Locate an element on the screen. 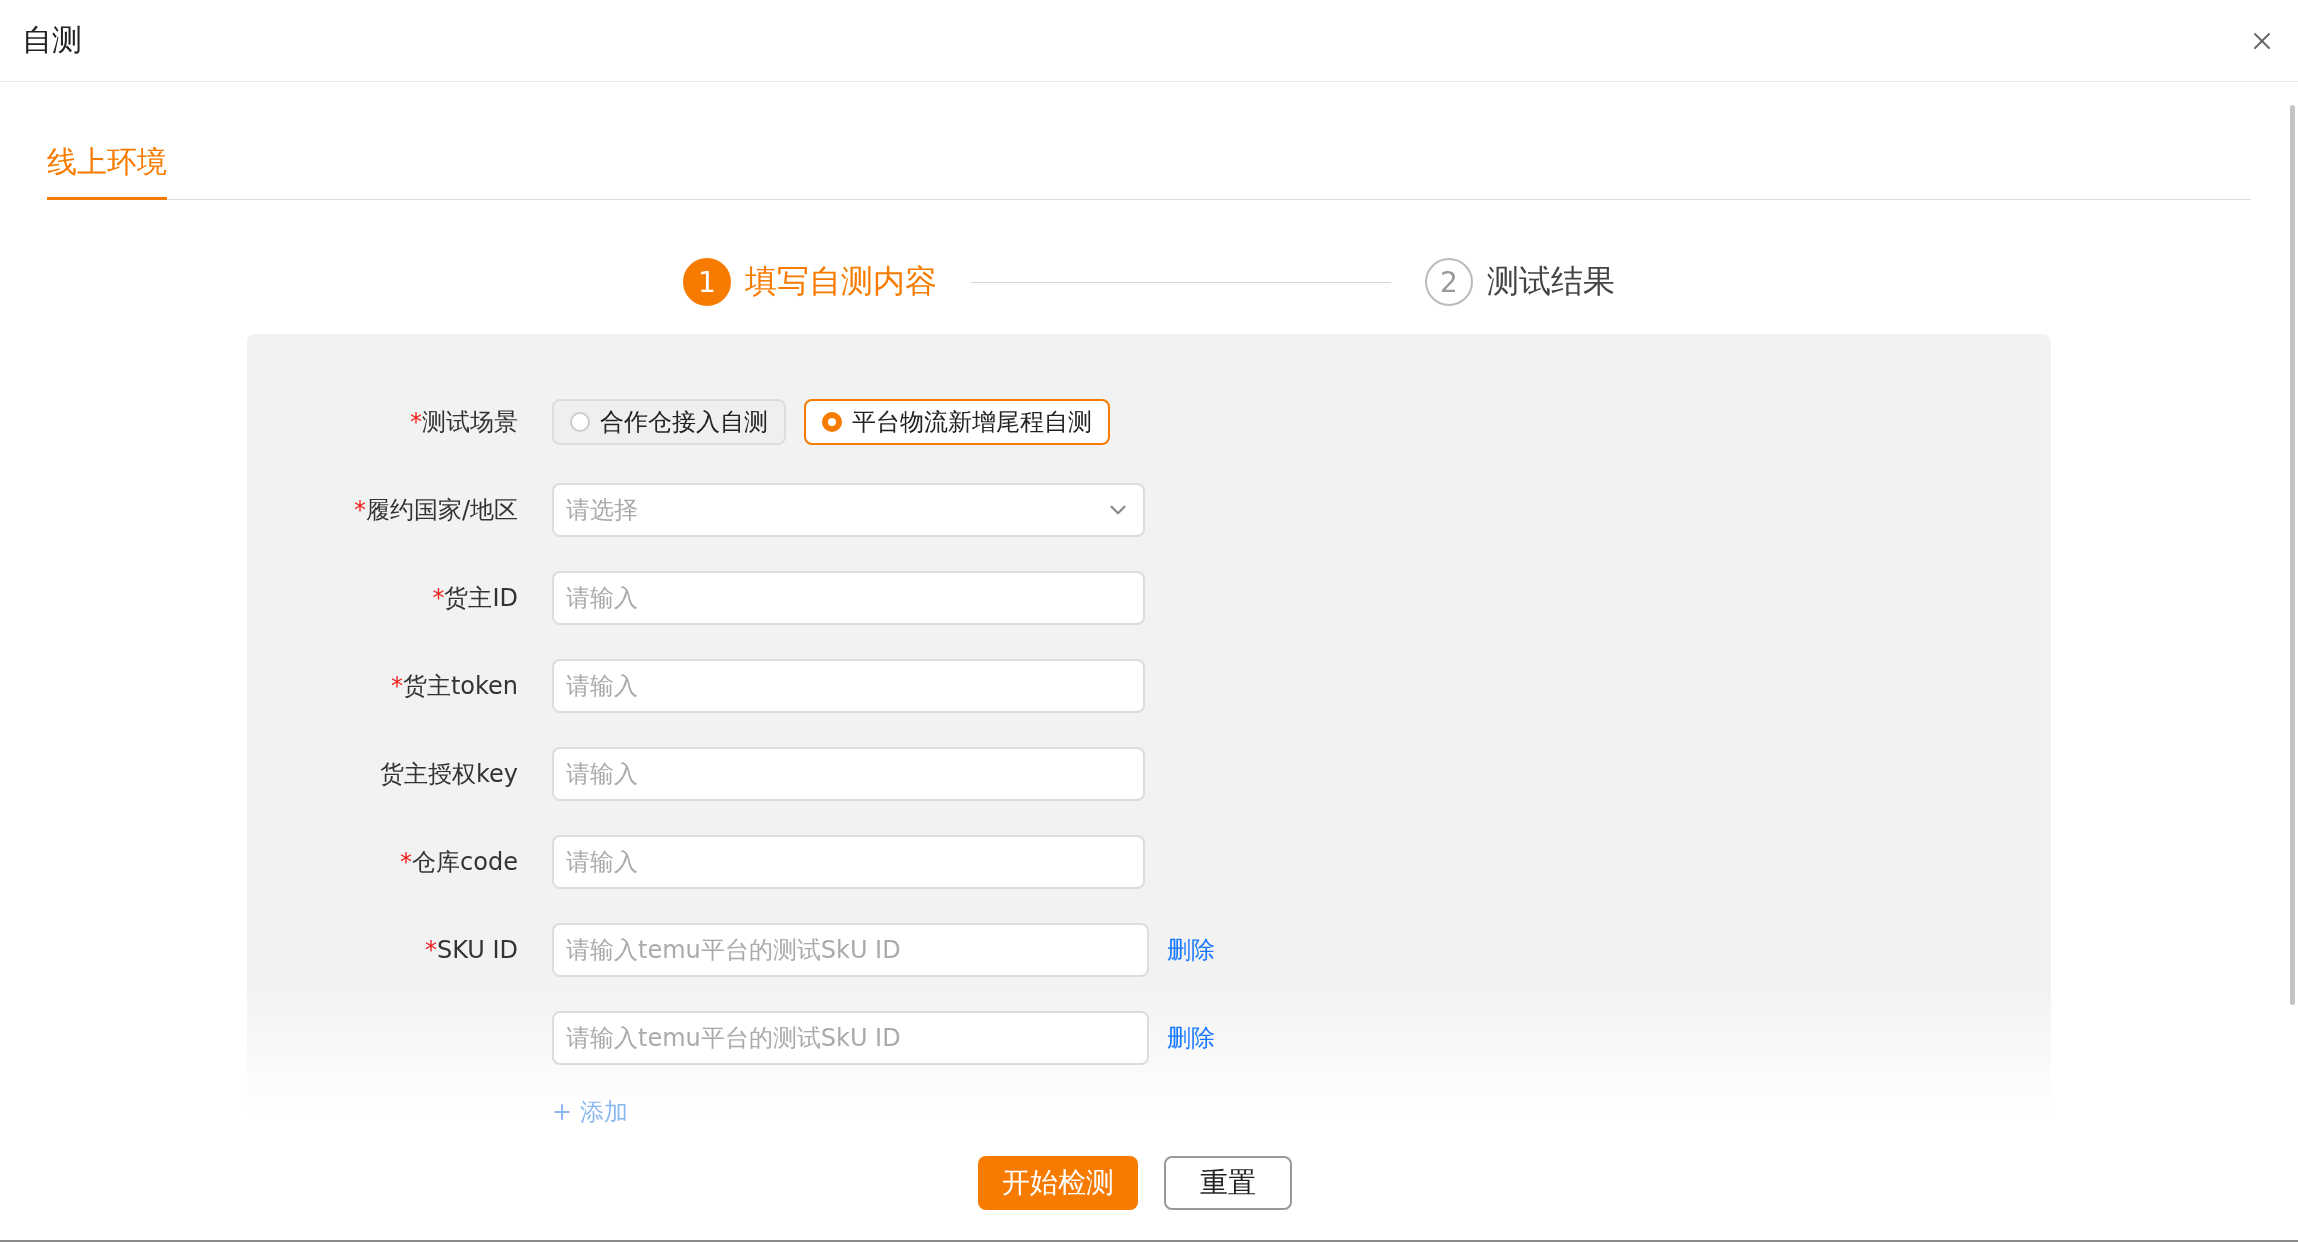 The width and height of the screenshot is (2298, 1242). add-link: + 添加 is located at coordinates (590, 1112).